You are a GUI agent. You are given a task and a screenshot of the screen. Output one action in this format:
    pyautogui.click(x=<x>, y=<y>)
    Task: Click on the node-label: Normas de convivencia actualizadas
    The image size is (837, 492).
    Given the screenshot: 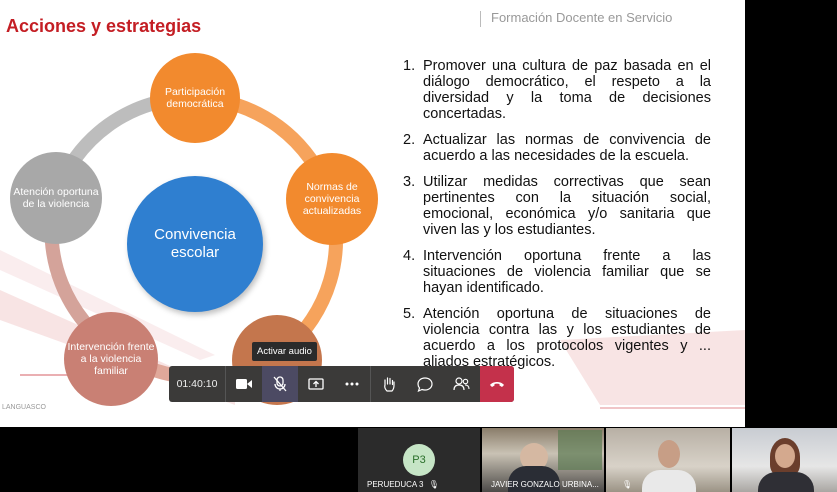 What is the action you would take?
    pyautogui.click(x=332, y=199)
    